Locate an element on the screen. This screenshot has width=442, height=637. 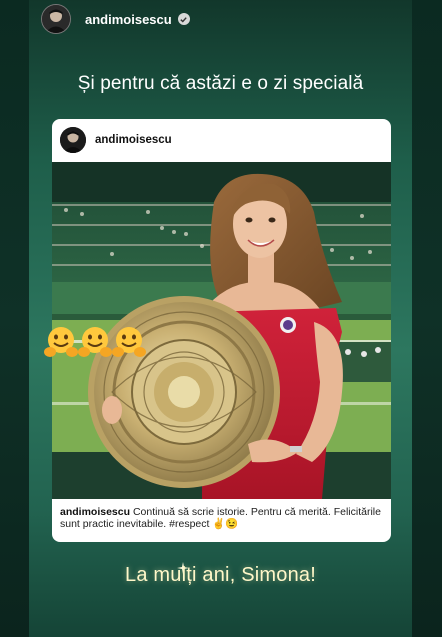
post-avatar is located at coordinates (73, 140).